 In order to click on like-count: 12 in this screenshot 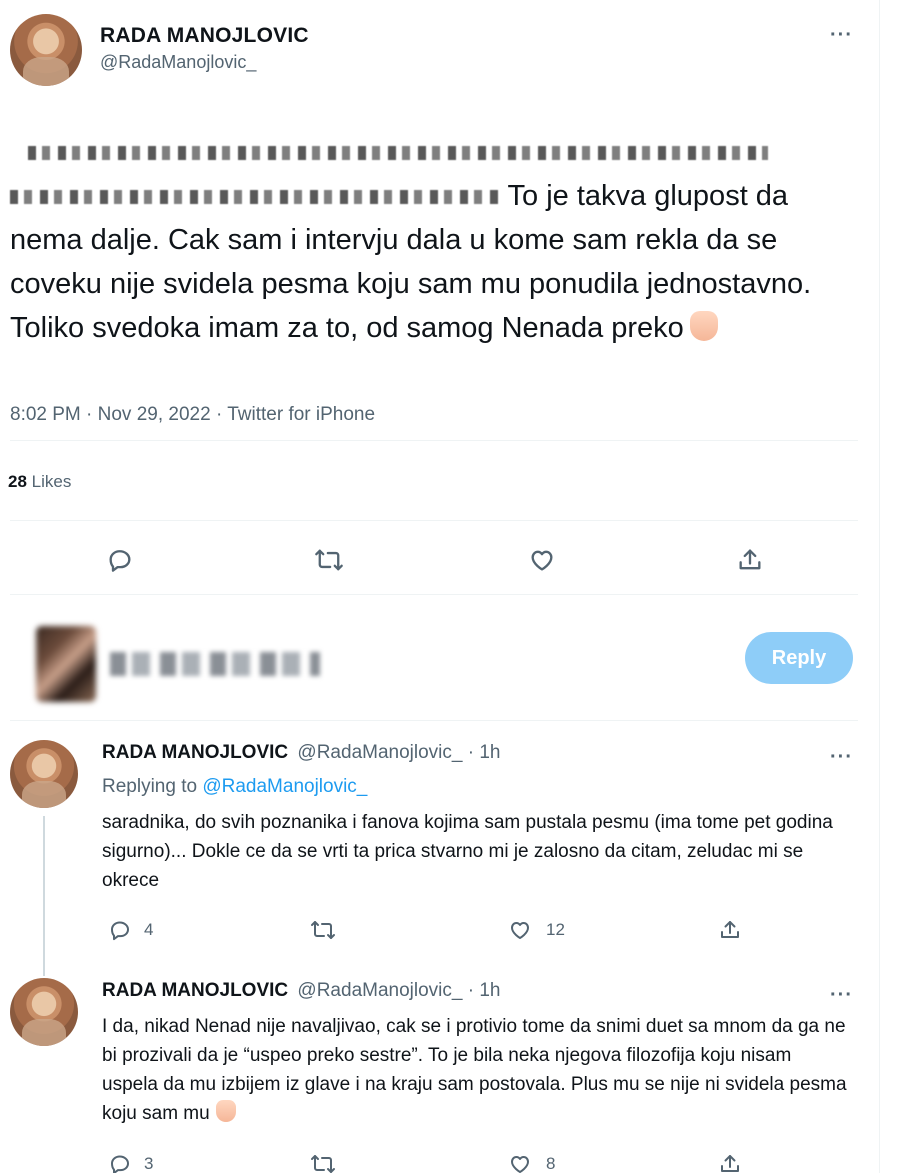, I will do `click(555, 929)`.